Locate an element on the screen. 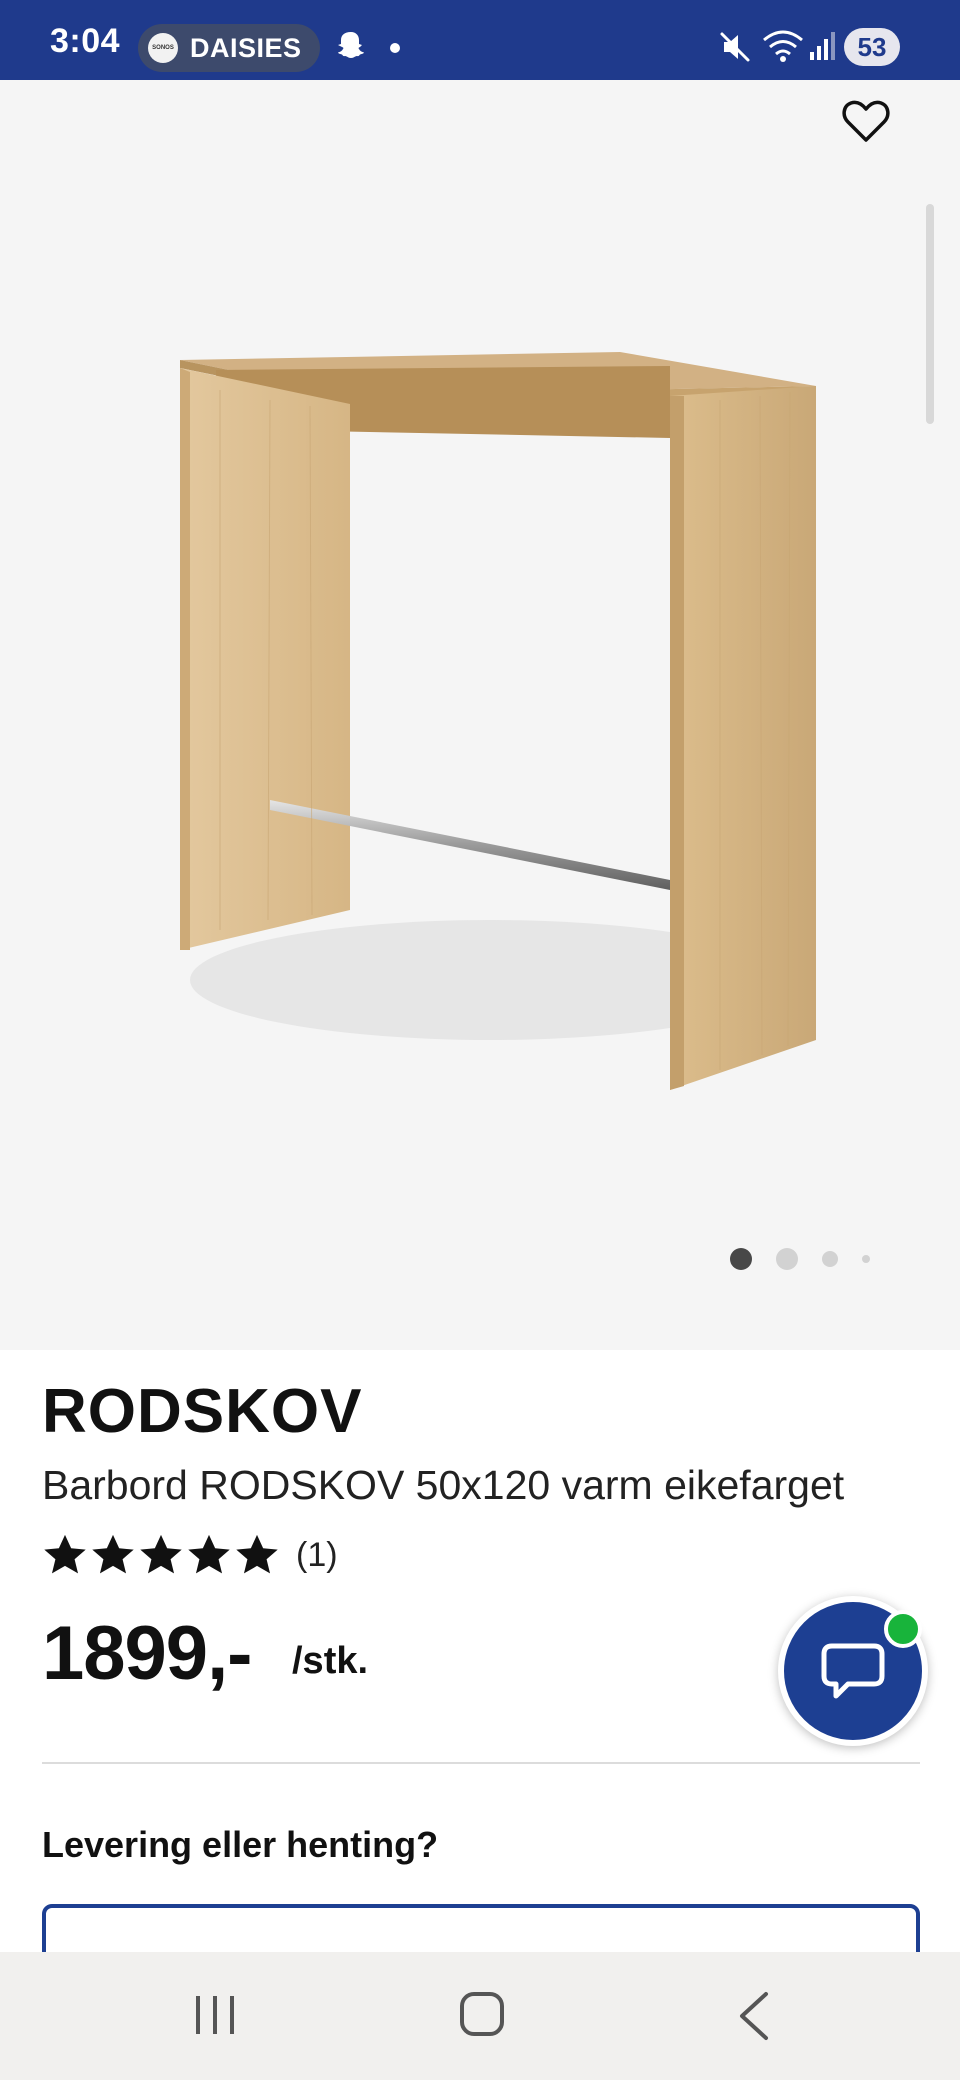  sonos-icon: SONOS is located at coordinates (163, 48).